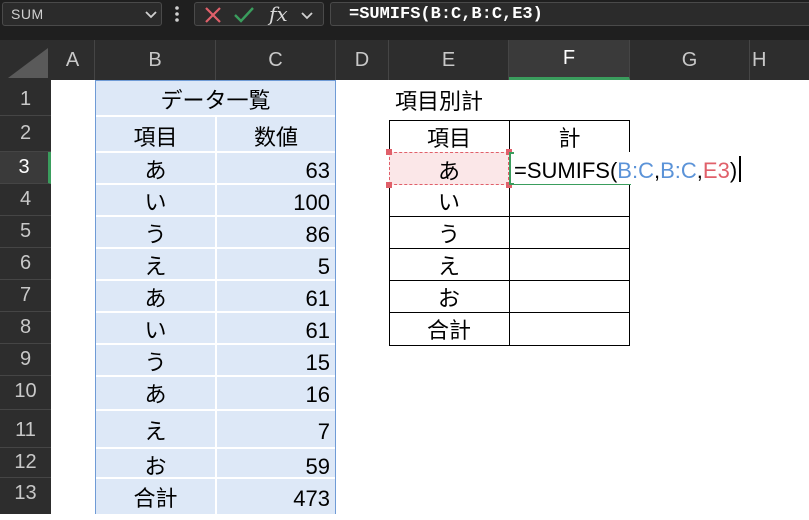 The height and width of the screenshot is (520, 809). I want to click on data-header-item: 項目, so click(155, 134).